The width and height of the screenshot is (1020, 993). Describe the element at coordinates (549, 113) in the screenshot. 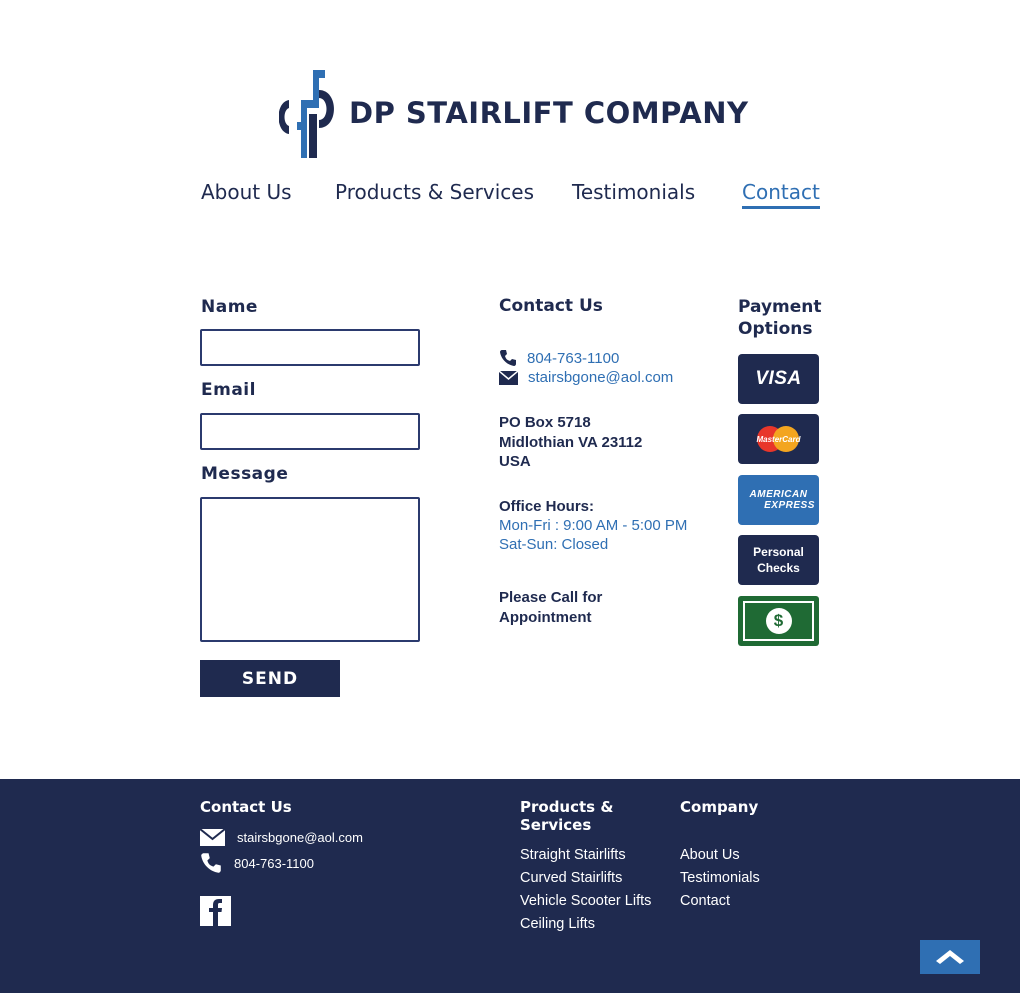

I see `logo-text: DP STAIRLIFT COMPANY` at that location.